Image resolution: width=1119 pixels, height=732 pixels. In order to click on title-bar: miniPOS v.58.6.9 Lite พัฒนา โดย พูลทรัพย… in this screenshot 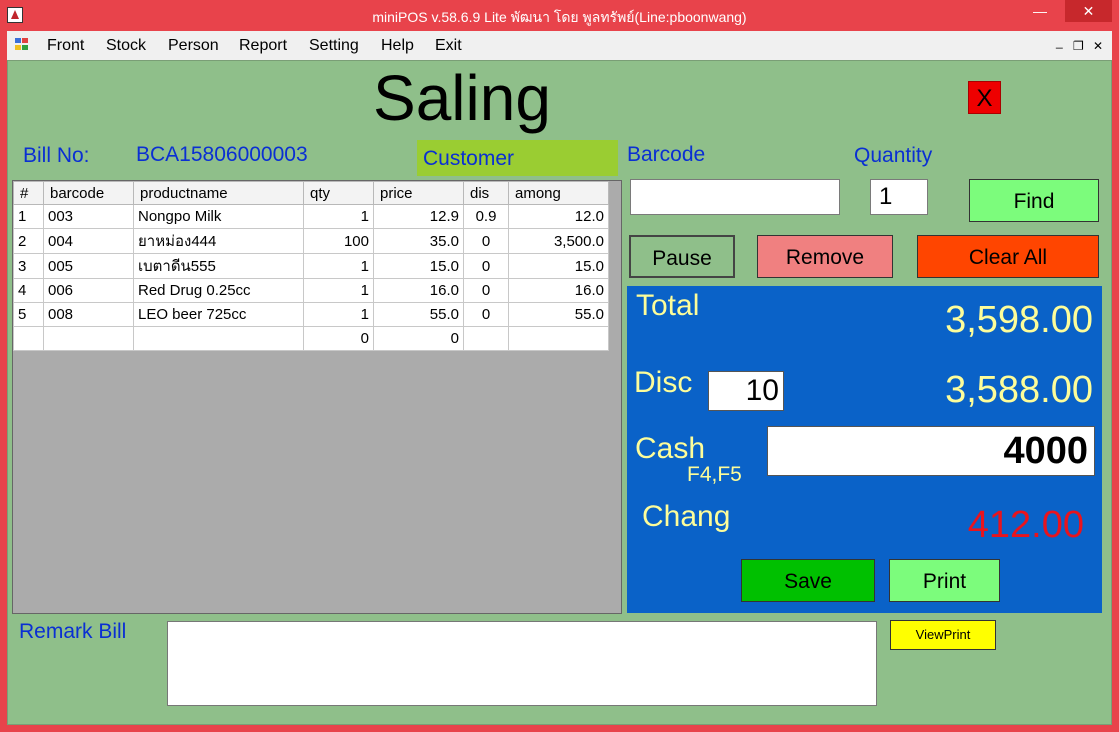, I will do `click(559, 15)`.